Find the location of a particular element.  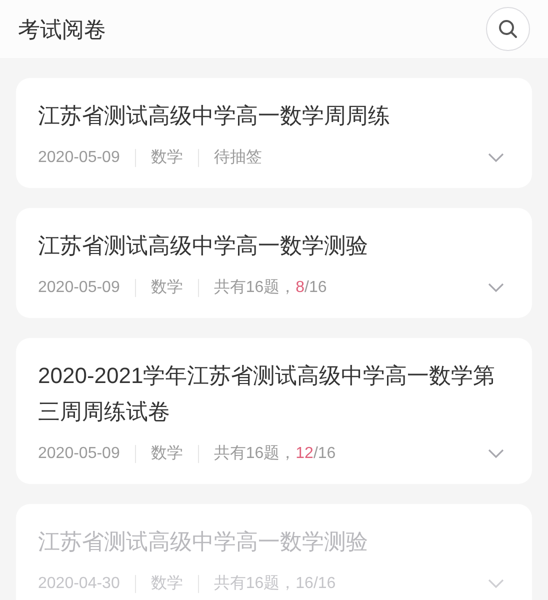

exam-title: 2020-2021学年江苏省测试高级中学高一数学第三周周练试卷 is located at coordinates (267, 394).